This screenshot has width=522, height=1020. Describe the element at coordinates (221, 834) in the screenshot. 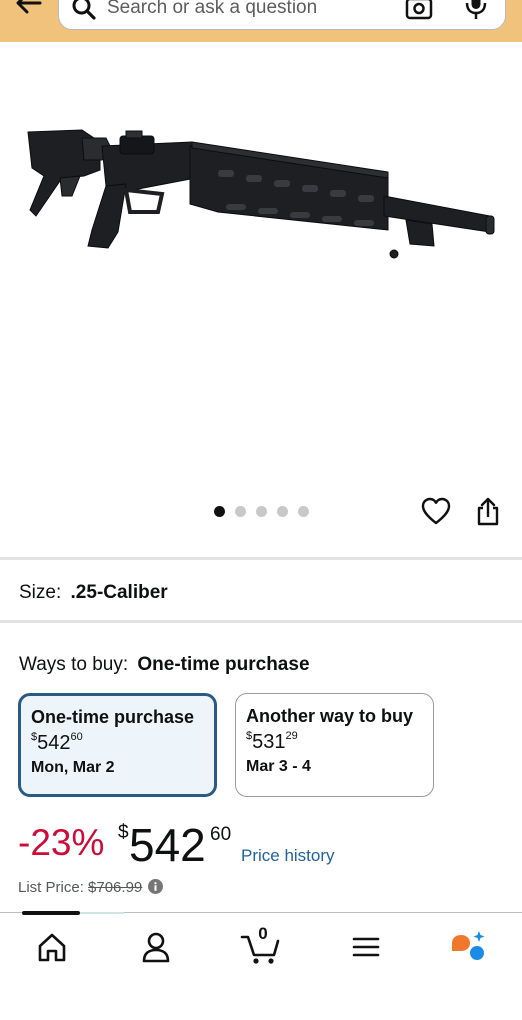

I see `price-fraction: 60` at that location.